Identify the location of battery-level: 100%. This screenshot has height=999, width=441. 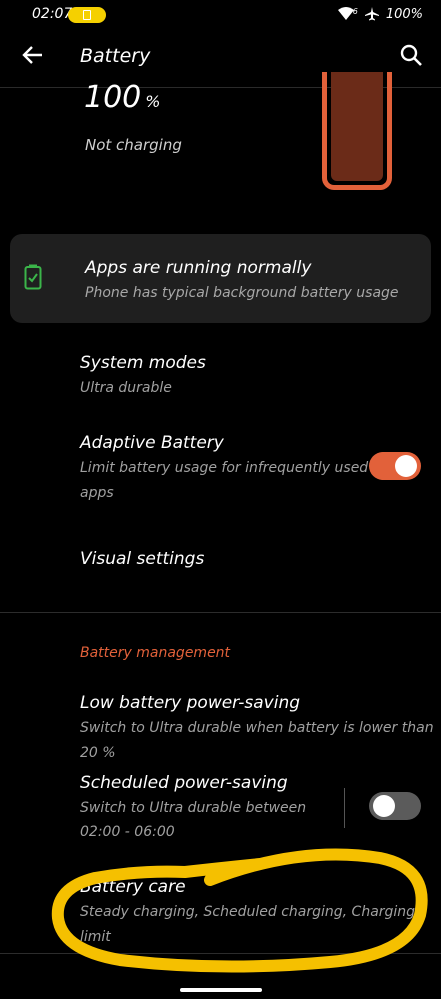
(122, 97).